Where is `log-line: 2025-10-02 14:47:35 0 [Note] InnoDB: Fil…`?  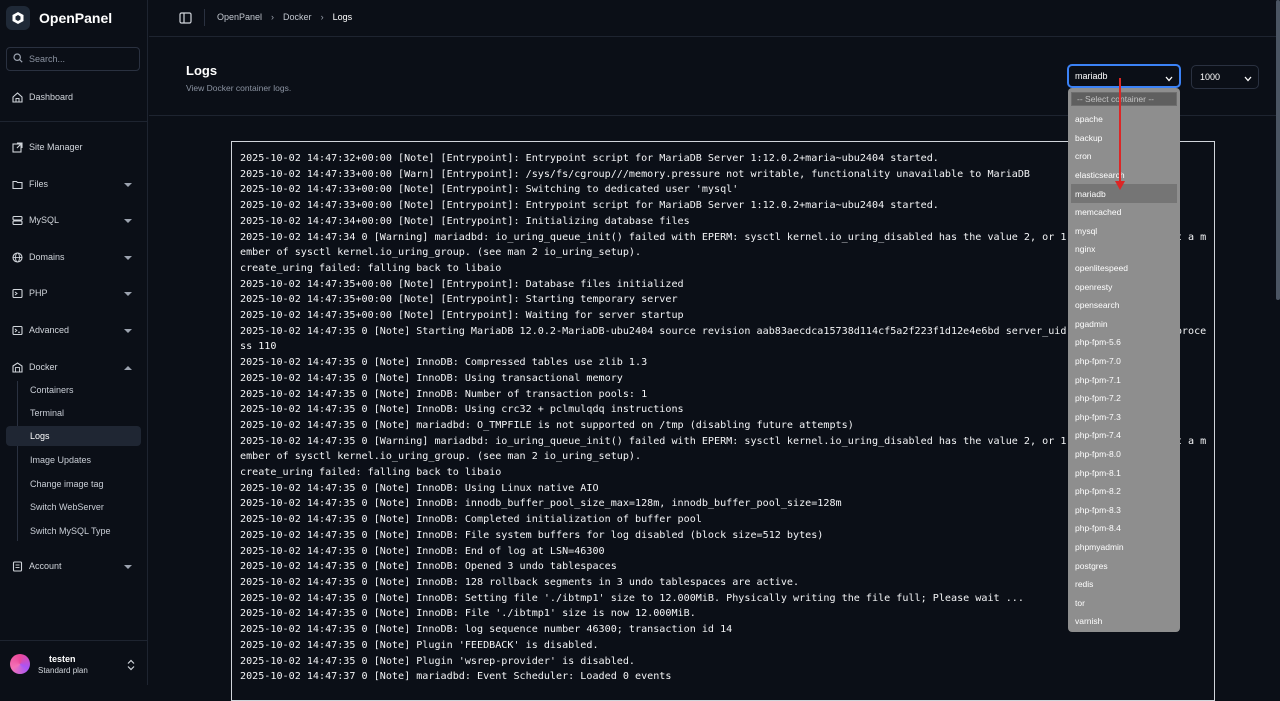 log-line: 2025-10-02 14:47:35 0 [Note] InnoDB: Fil… is located at coordinates (468, 614).